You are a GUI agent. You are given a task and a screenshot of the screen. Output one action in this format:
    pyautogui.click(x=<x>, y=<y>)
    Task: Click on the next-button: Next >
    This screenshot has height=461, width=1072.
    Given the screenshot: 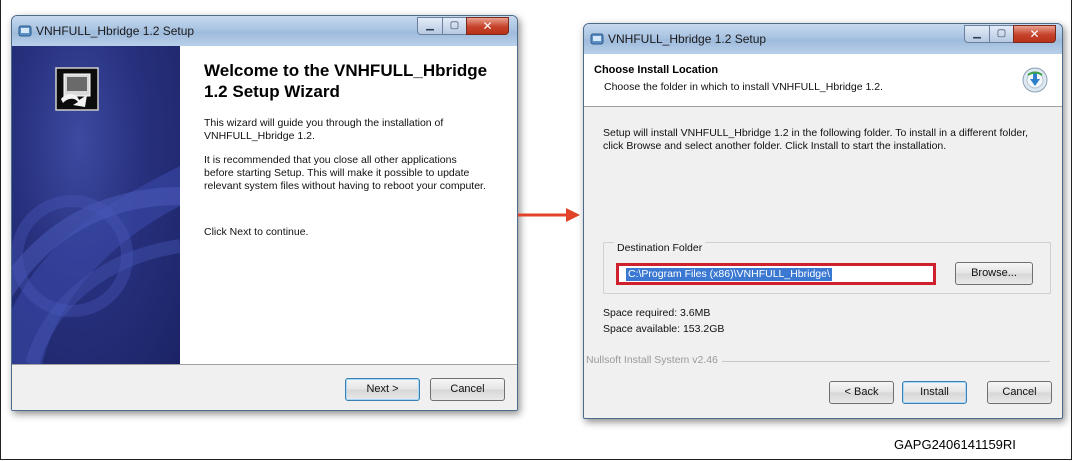 What is the action you would take?
    pyautogui.click(x=382, y=389)
    